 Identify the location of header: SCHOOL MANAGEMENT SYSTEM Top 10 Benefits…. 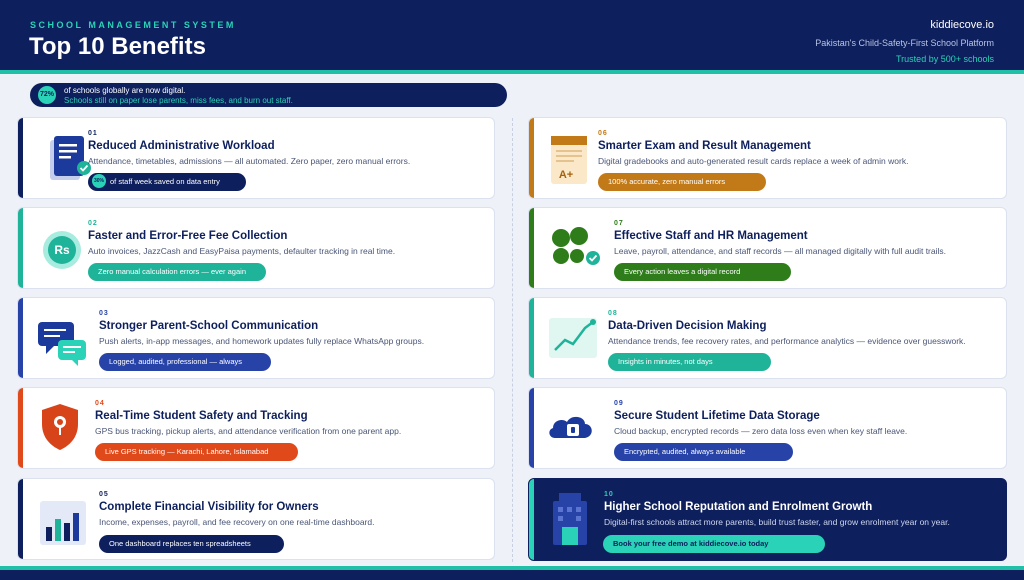
(512, 35).